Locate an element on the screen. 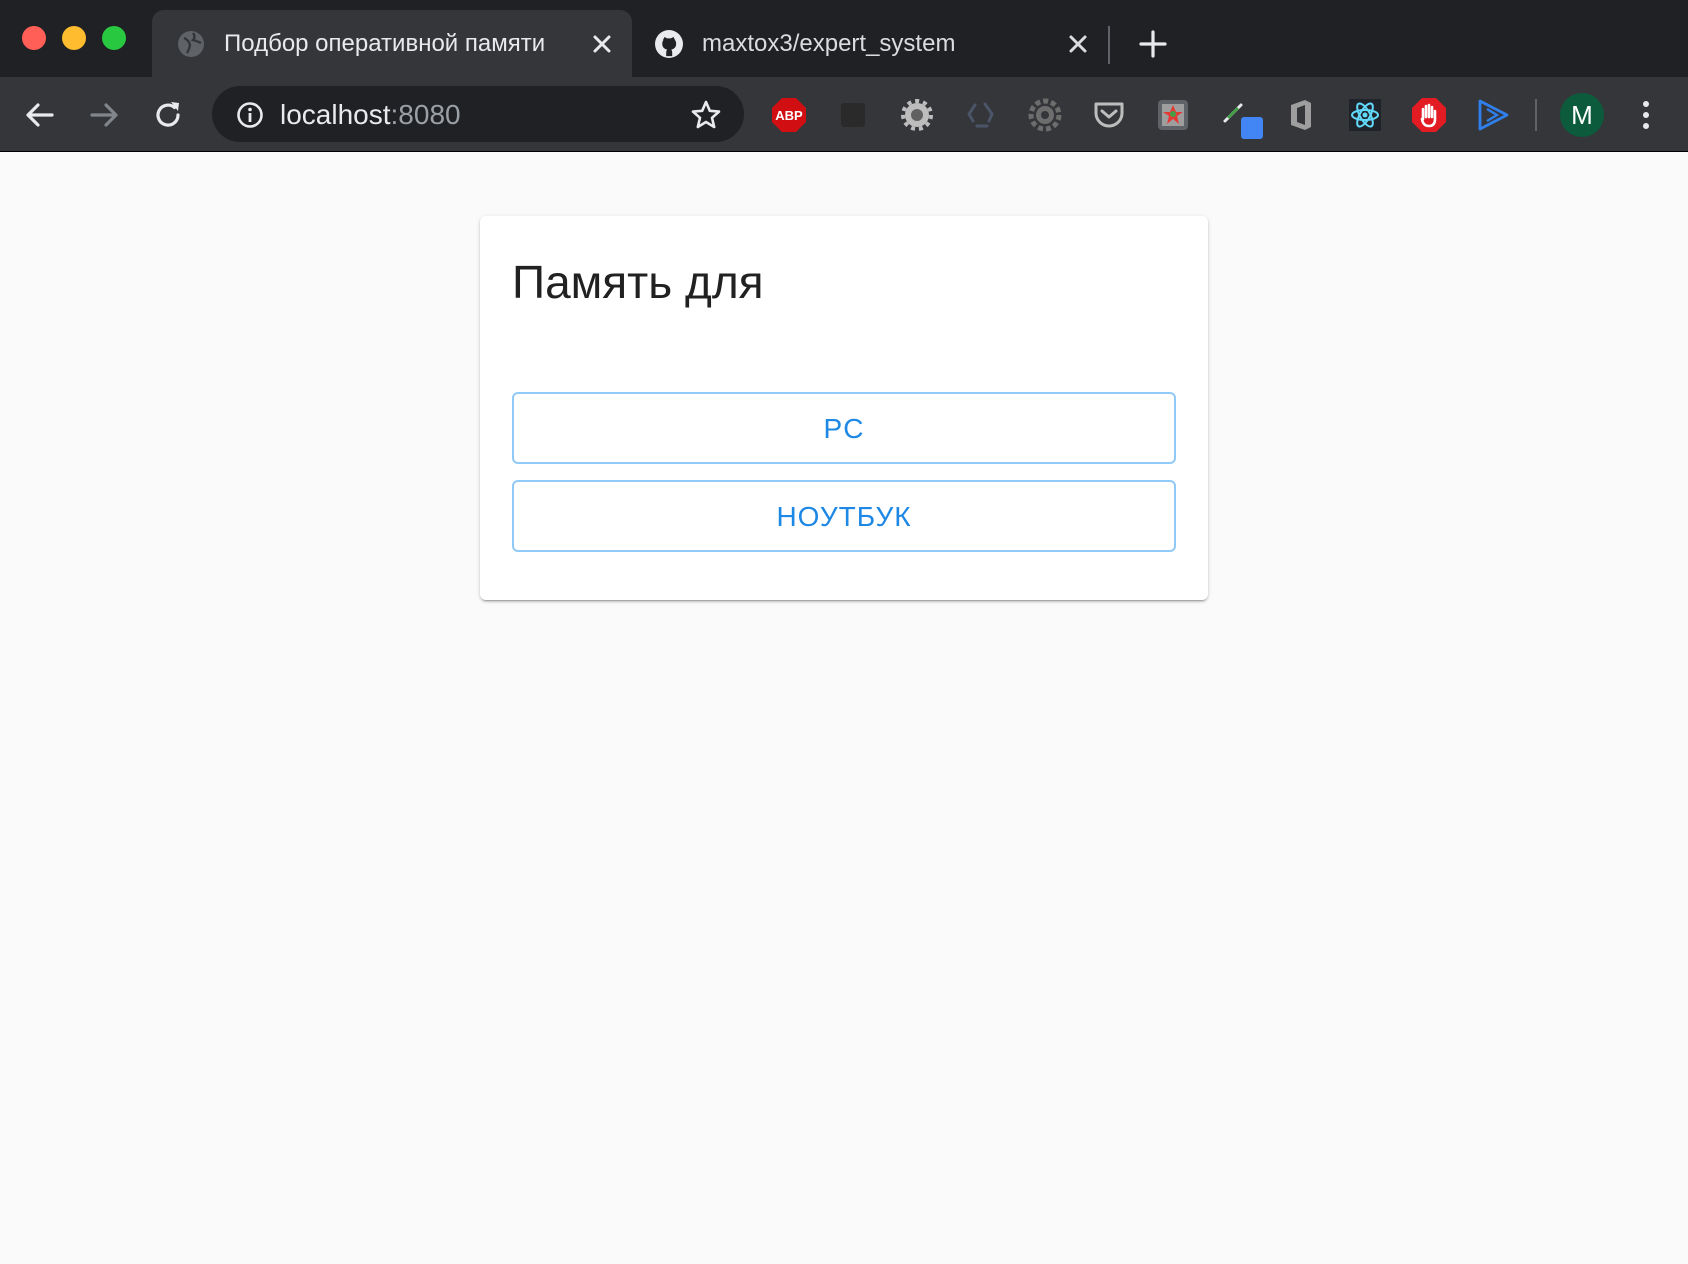 The image size is (1688, 1264). minimize-window-button is located at coordinates (74, 38).